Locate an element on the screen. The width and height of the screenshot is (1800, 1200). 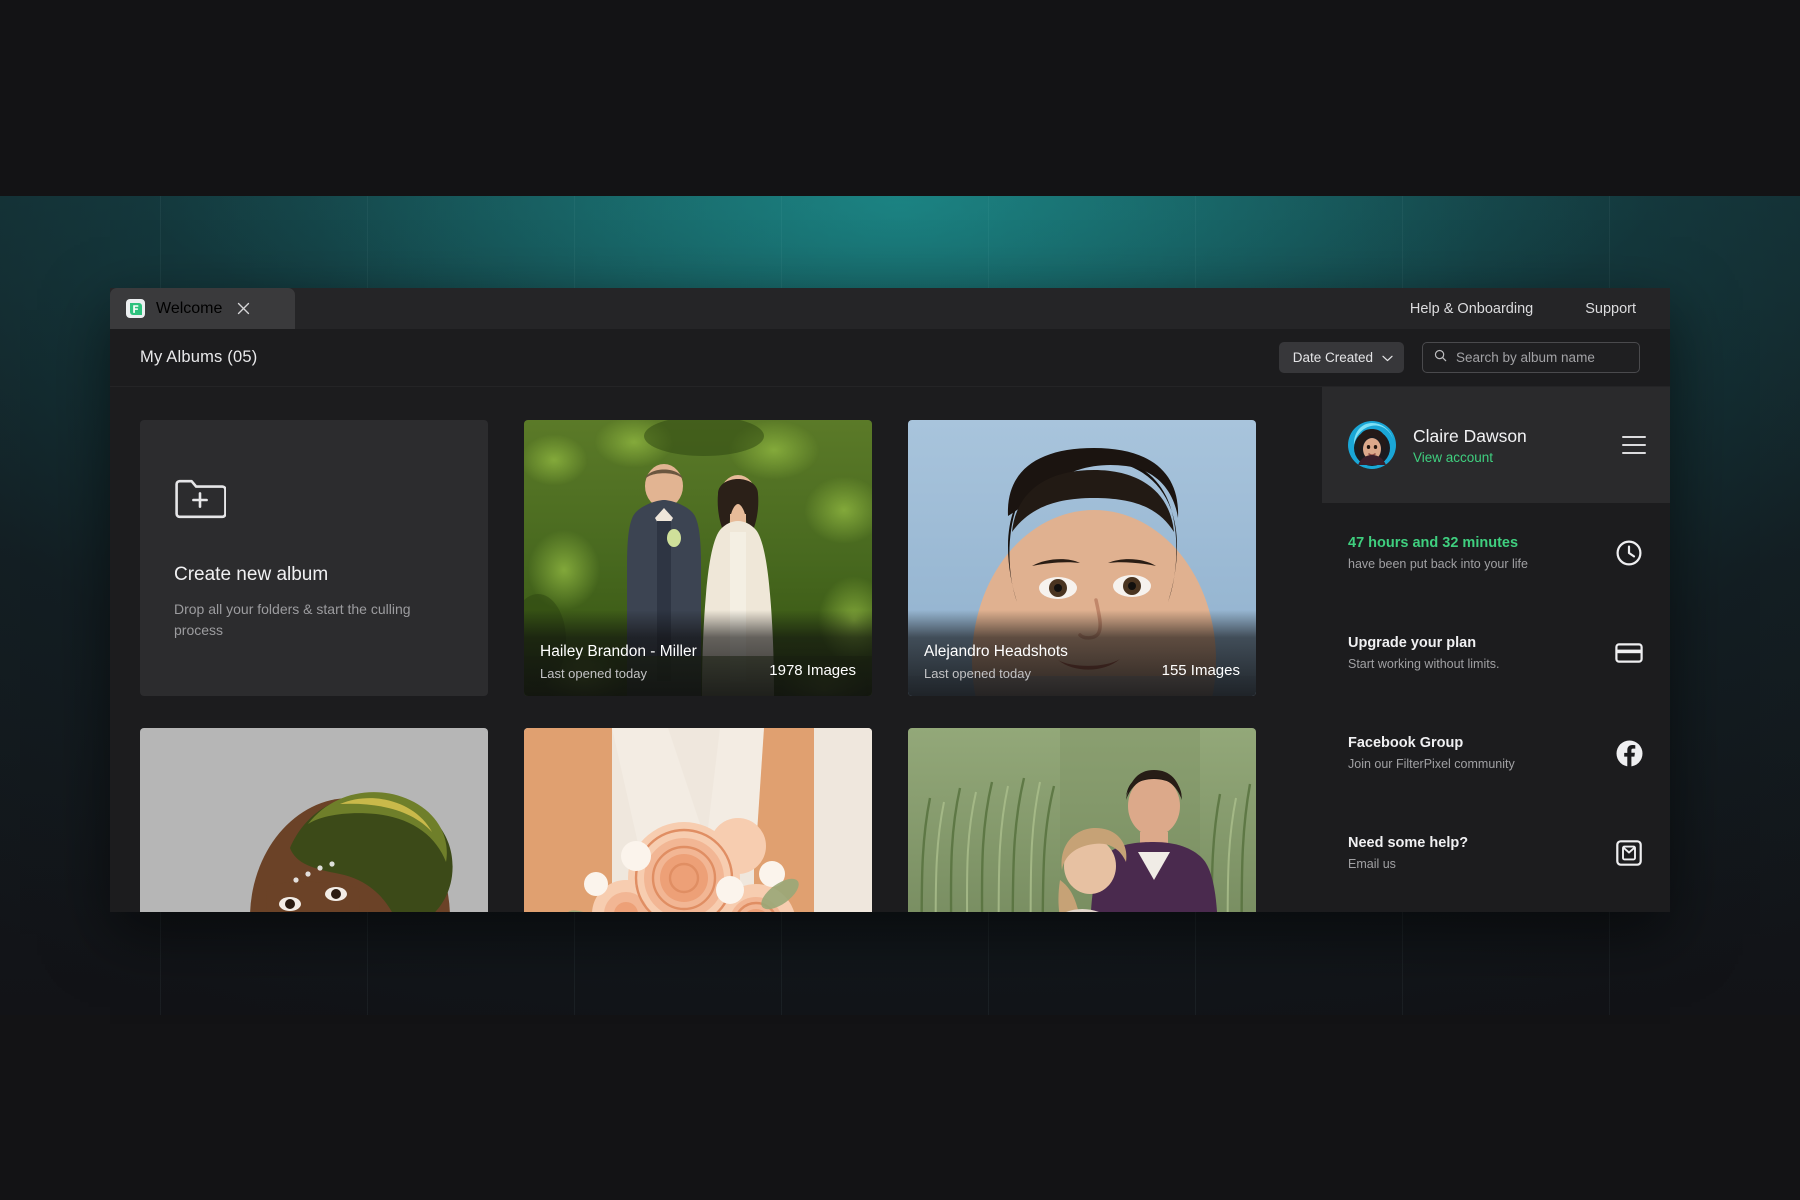
albums-toolbar: My Albums (05) Date Created is located at coordinates (890, 358).